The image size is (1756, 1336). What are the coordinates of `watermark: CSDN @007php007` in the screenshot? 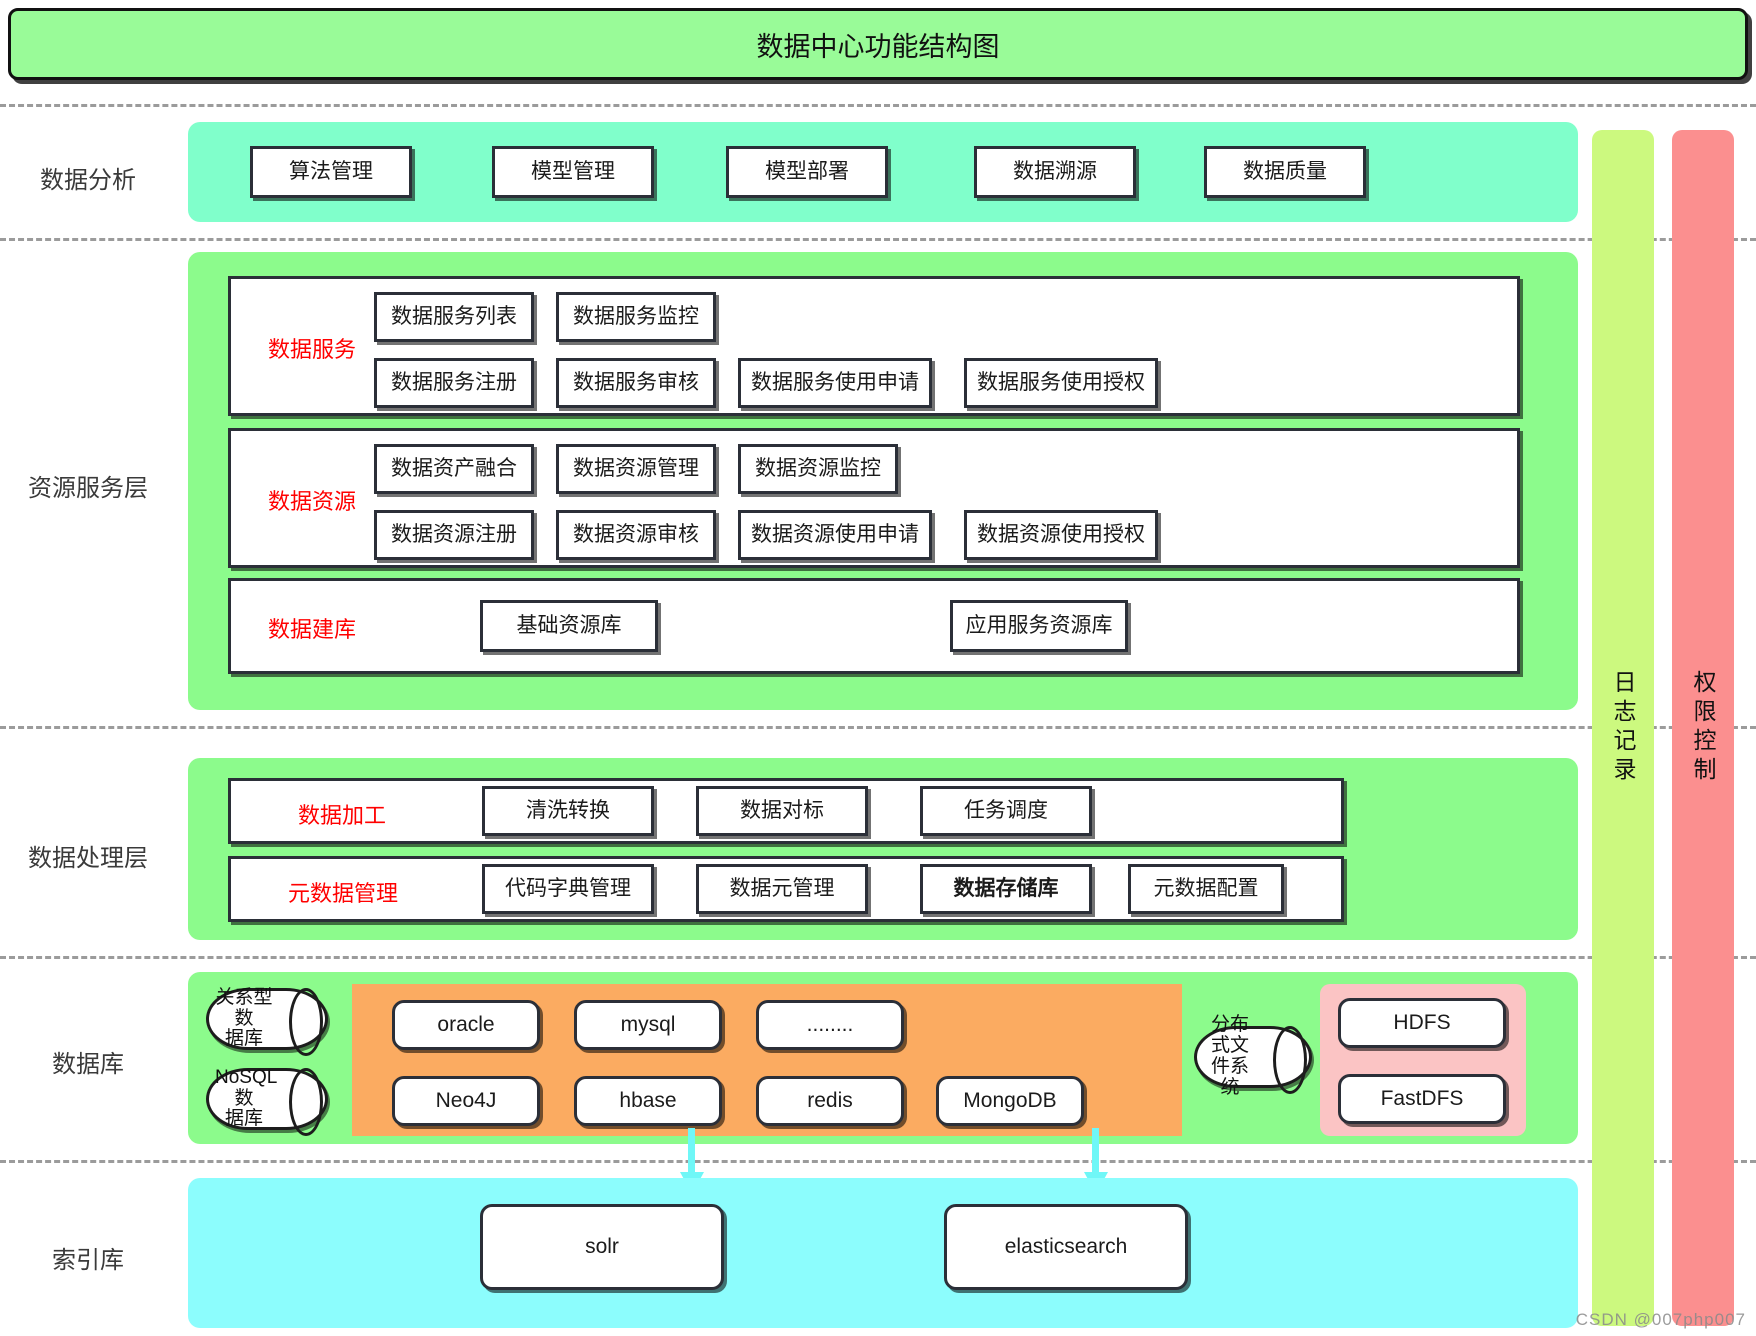 It's located at (1660, 1319).